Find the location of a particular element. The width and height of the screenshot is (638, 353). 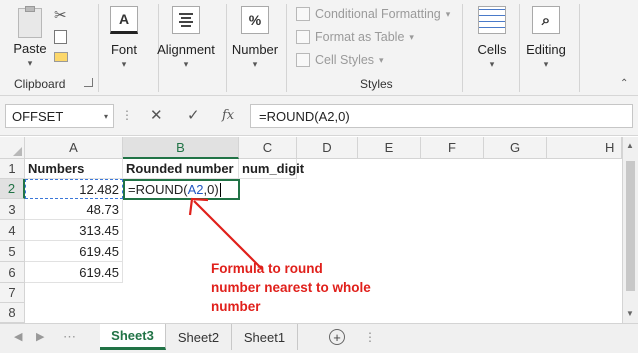

font-label: Font is located at coordinates (123, 49).